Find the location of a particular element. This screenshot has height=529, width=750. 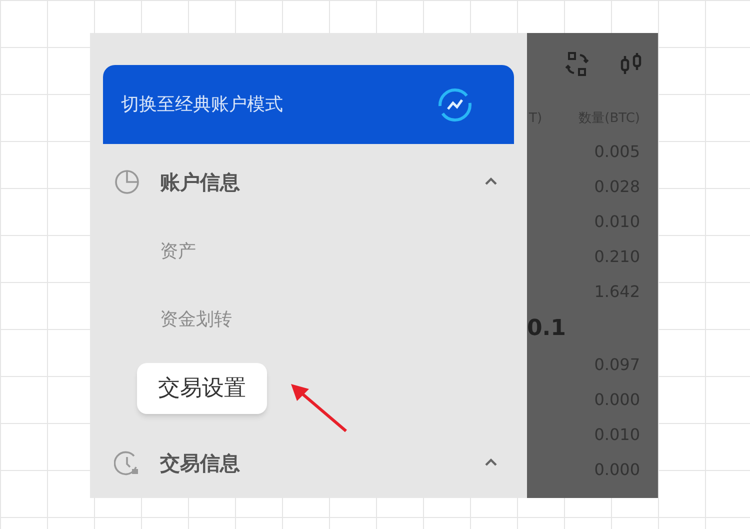

section-title: 交易信息 is located at coordinates (200, 463).